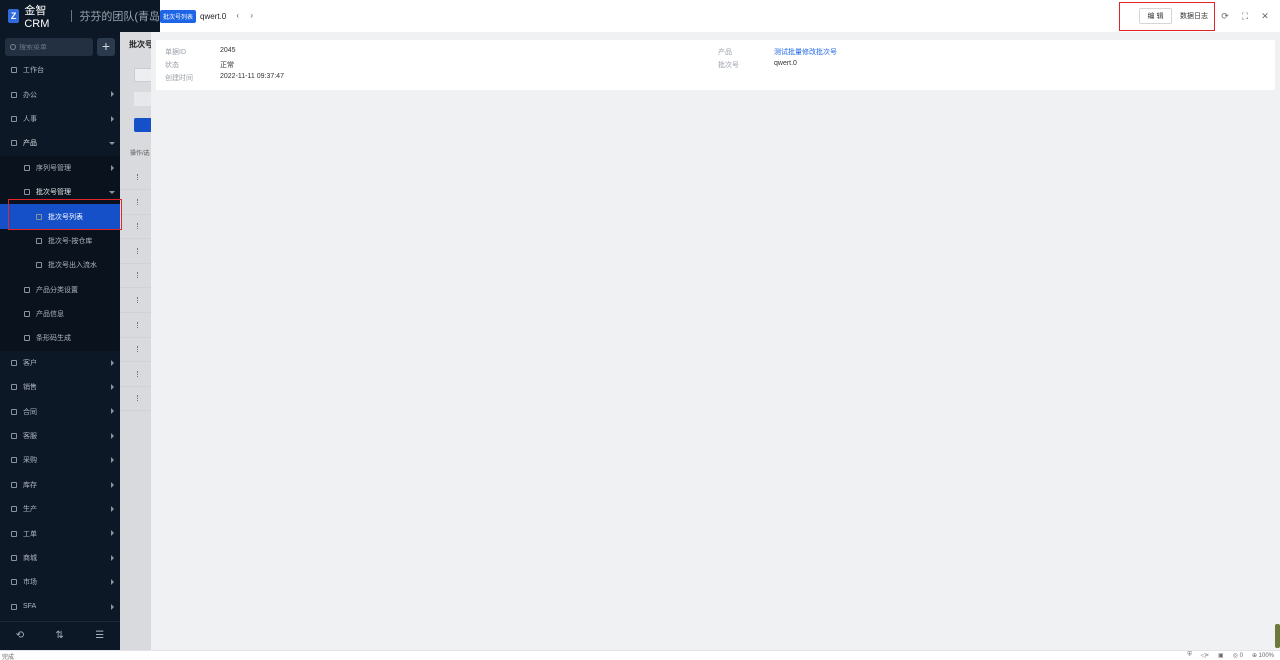  Describe the element at coordinates (1205, 655) in the screenshot. I see `mute-icon: ◁×` at that location.